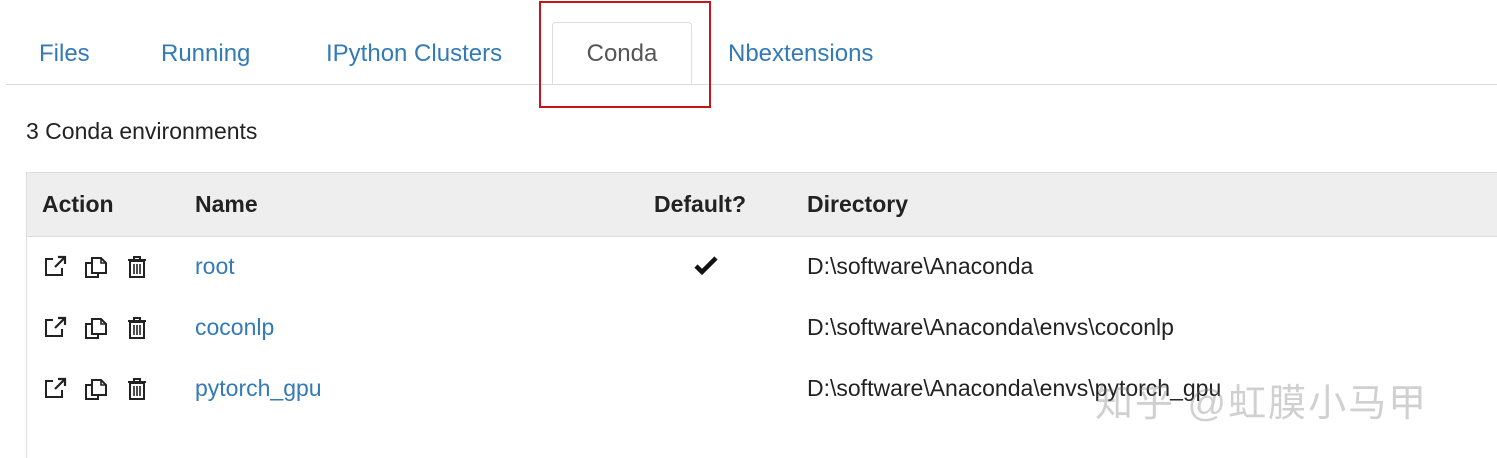 This screenshot has height=458, width=1497. Describe the element at coordinates (78, 204) in the screenshot. I see `header-action: Action` at that location.